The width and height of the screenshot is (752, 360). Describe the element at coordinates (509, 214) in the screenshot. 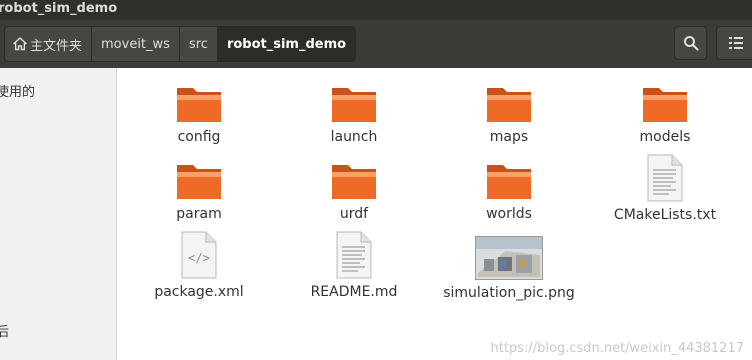

I see `file-name: worlds` at that location.